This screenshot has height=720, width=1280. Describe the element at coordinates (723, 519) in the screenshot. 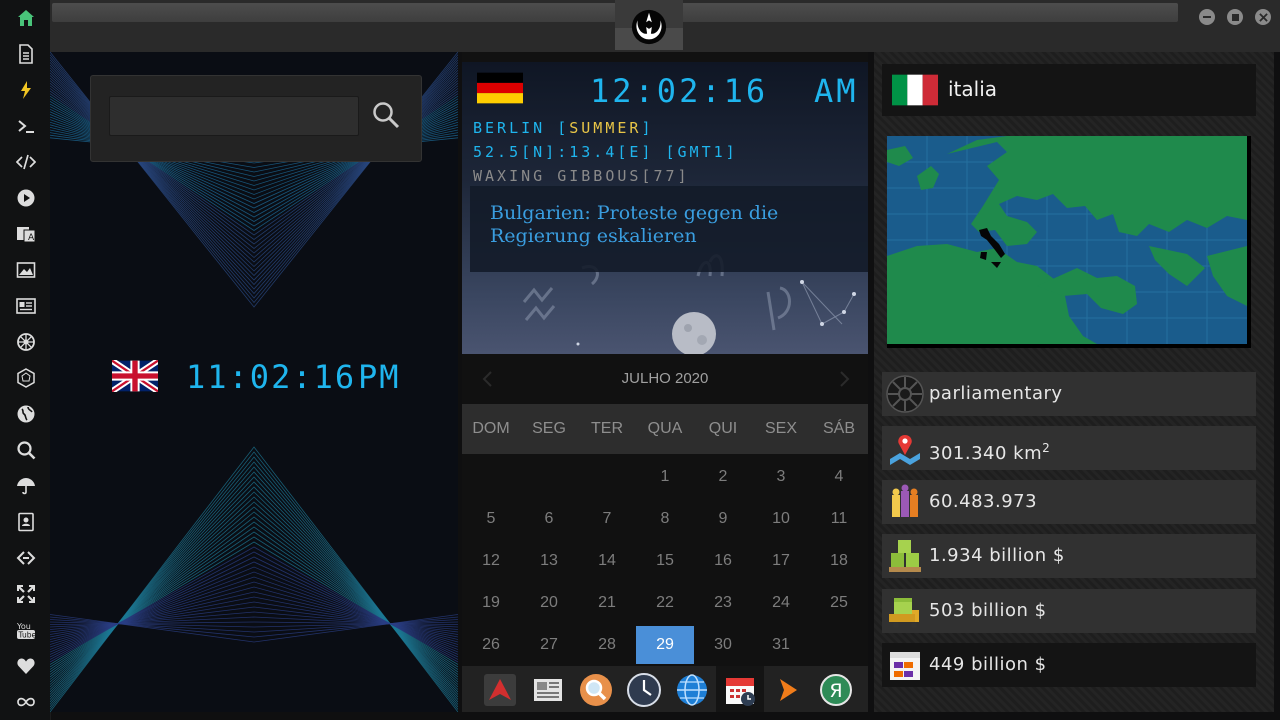

I see `calendar-day: 9` at that location.